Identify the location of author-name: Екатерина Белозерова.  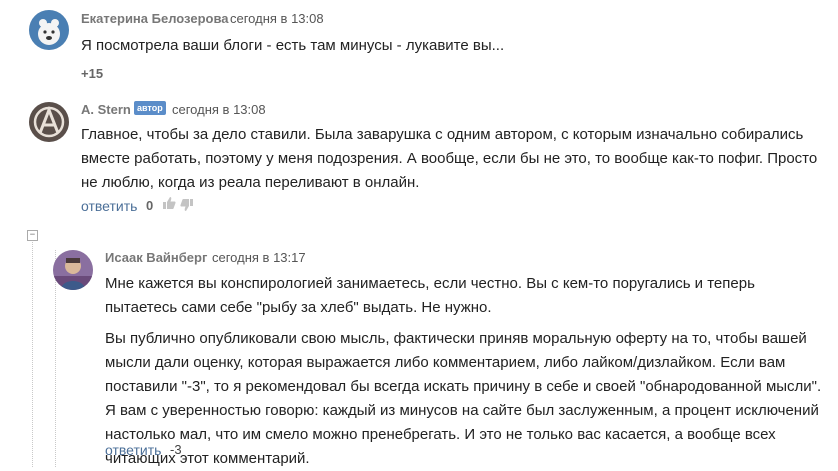
(155, 18).